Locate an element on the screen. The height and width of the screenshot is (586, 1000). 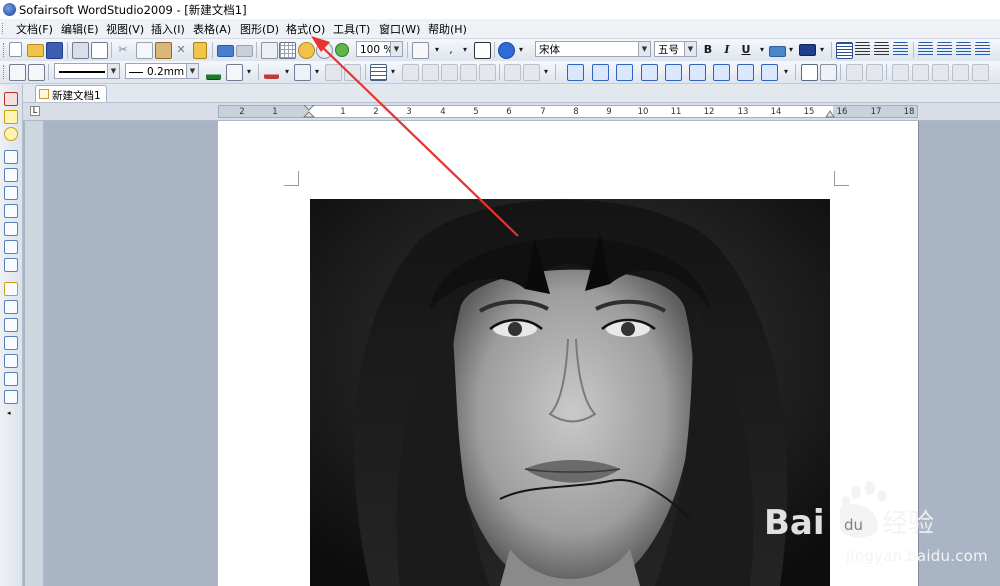
new-document-icon is located at coordinates (15, 49).